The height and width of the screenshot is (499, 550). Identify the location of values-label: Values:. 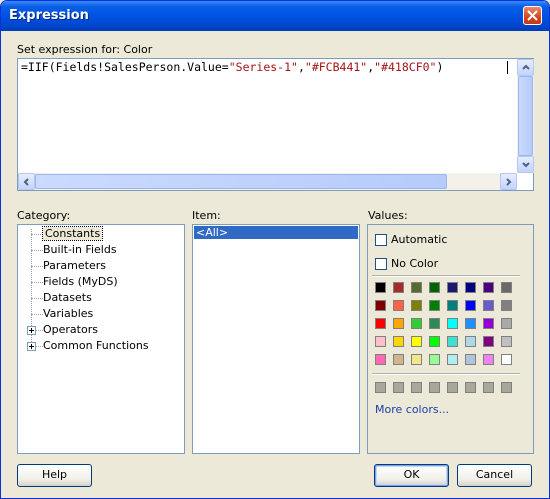
(388, 215).